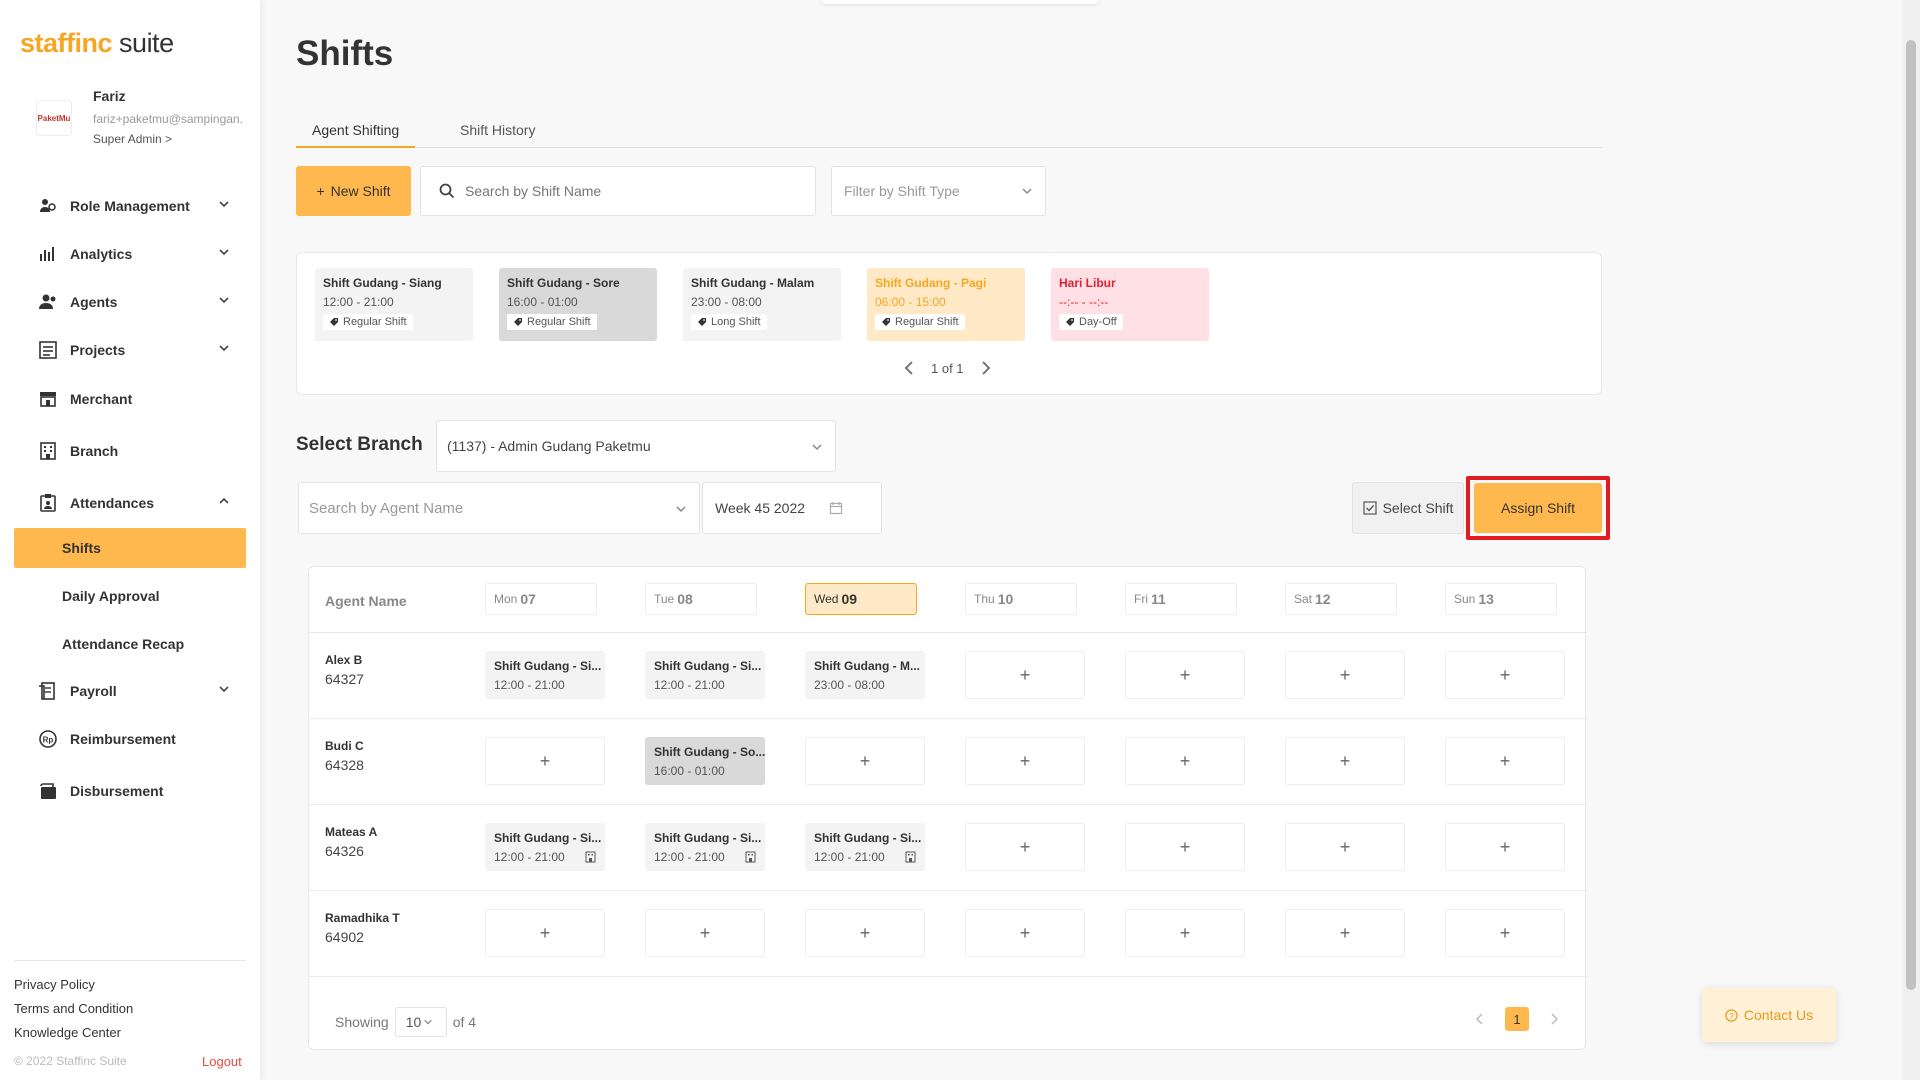 The image size is (1920, 1080). Describe the element at coordinates (1303, 599) in the screenshot. I see `day-of-week: Sat` at that location.